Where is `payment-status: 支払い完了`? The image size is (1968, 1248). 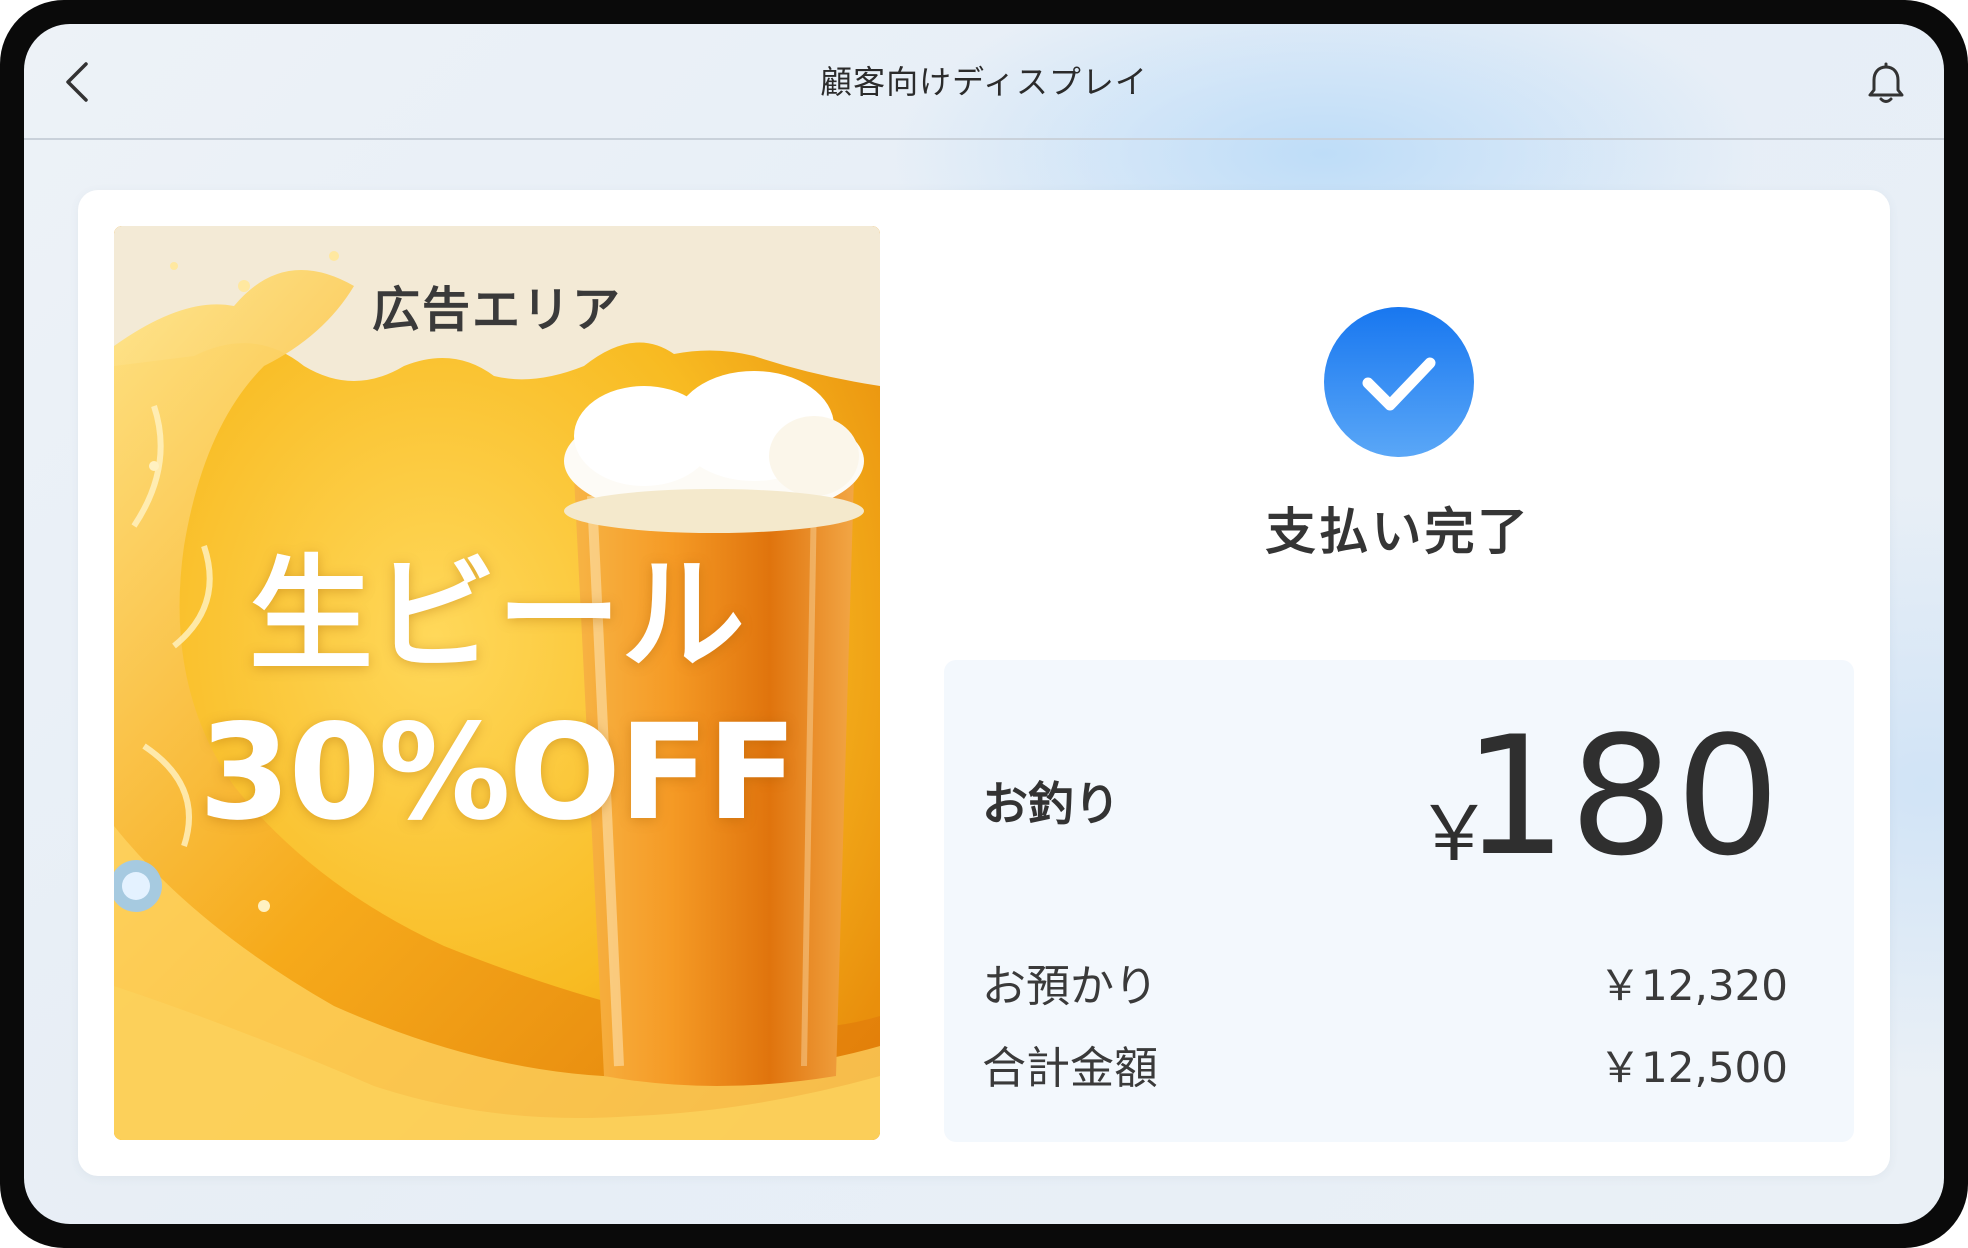 payment-status: 支払い完了 is located at coordinates (1398, 532).